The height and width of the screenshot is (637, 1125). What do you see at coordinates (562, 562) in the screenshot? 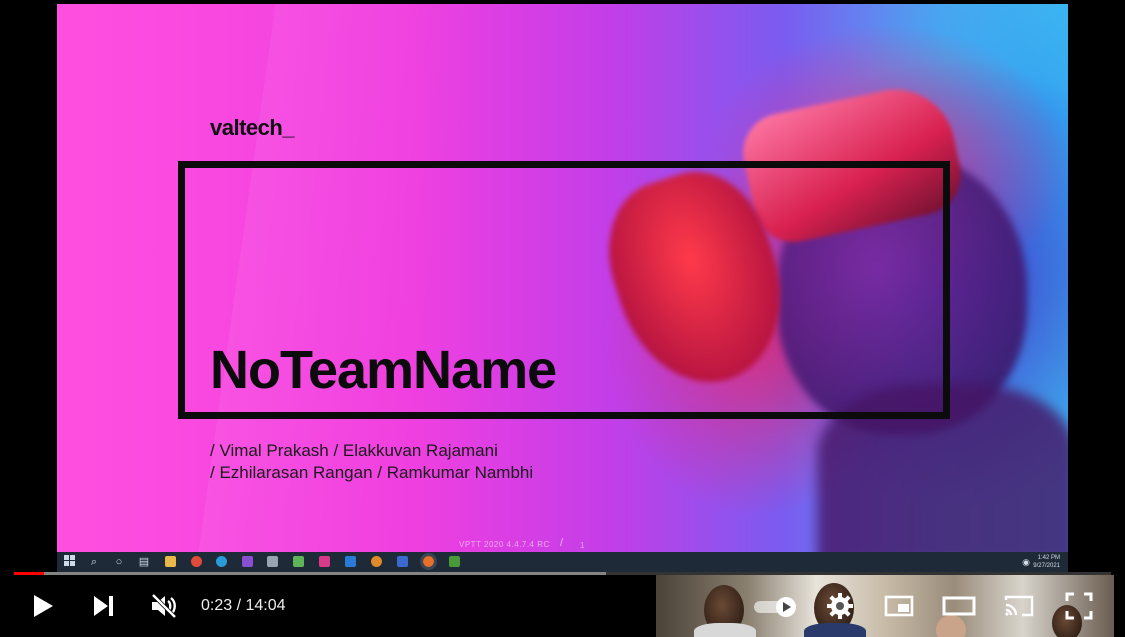
I see `windows-taskbar: ⌕ ○ ▤ ◉ 1:42 PM 9/27/2021` at bounding box center [562, 562].